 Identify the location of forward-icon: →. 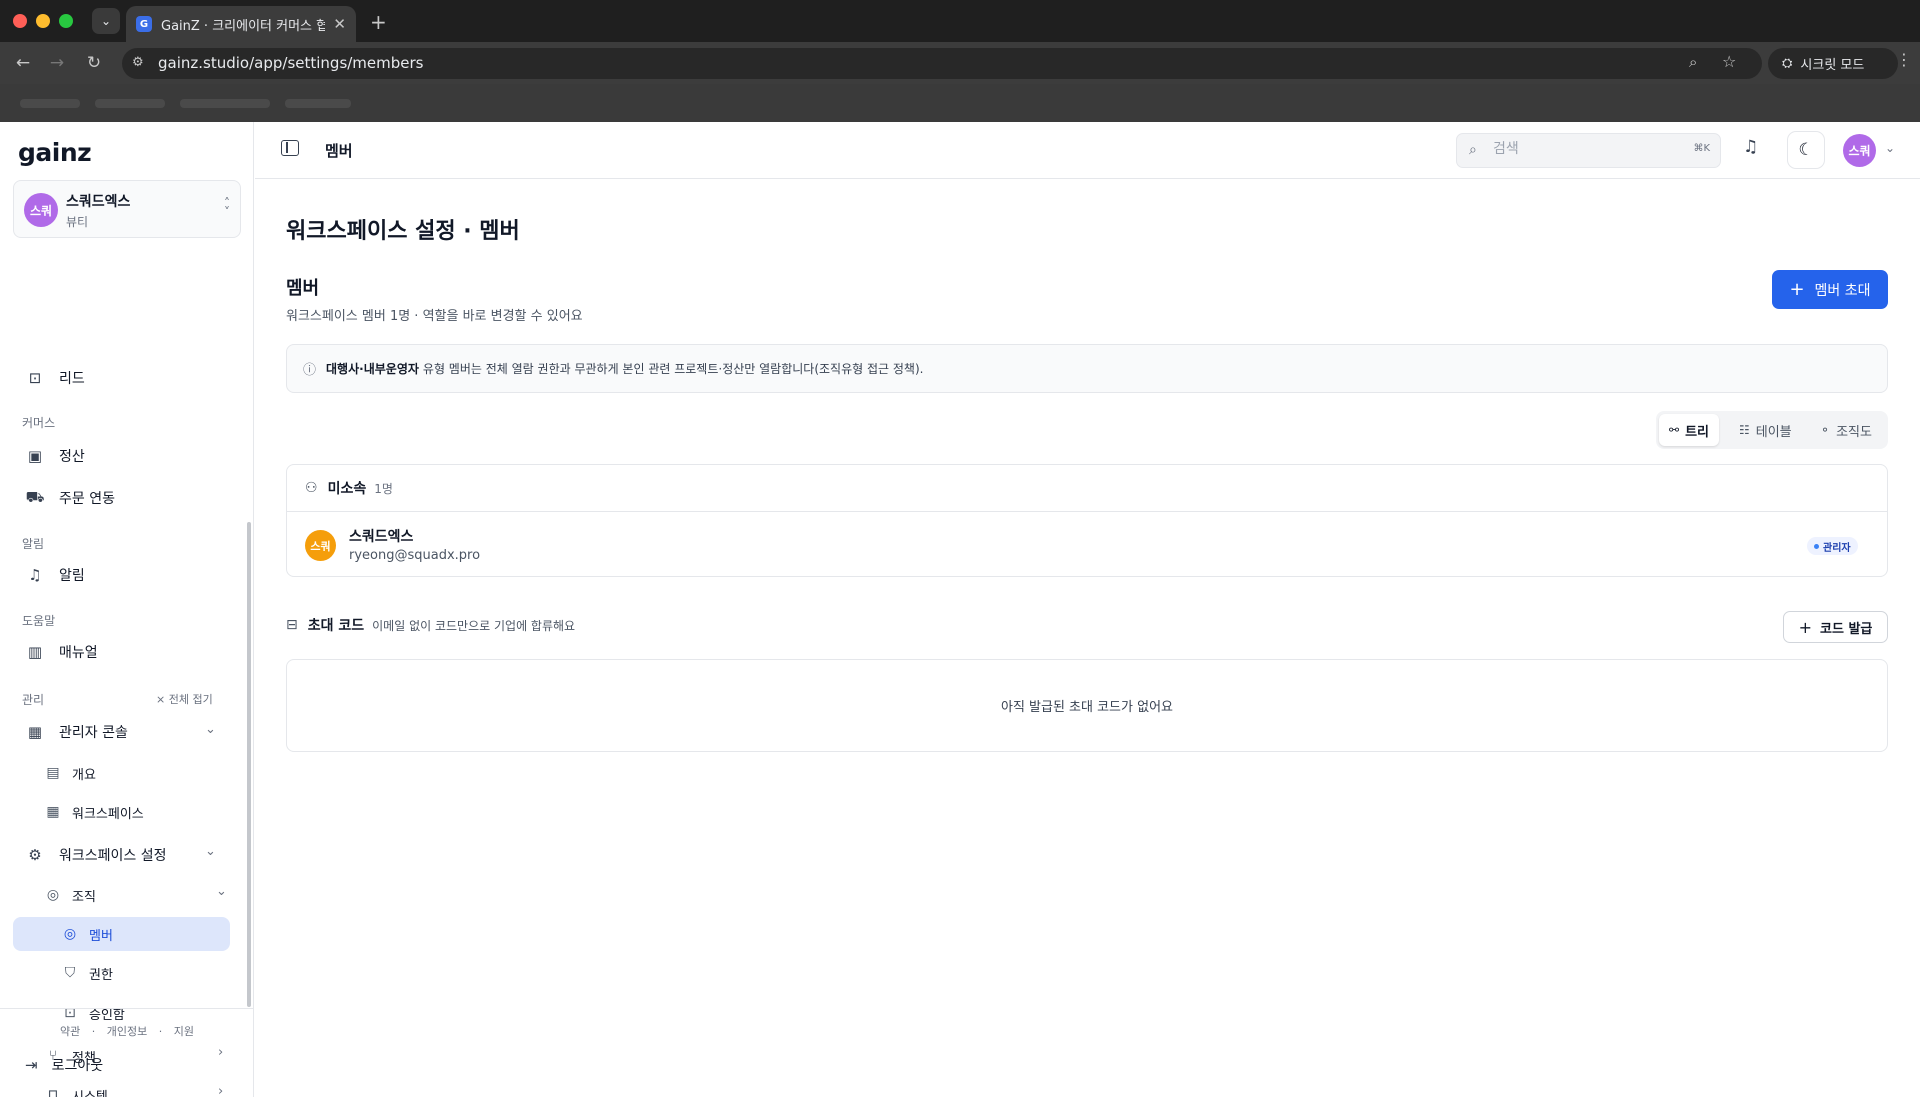
(57, 63).